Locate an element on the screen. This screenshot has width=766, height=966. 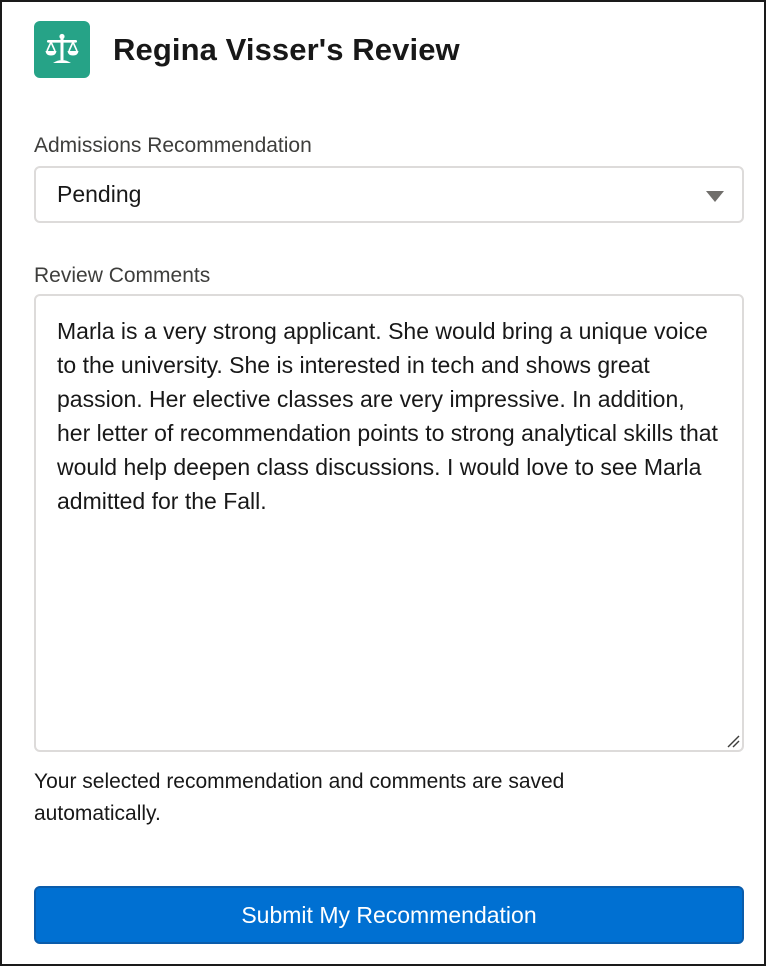
card-header: Regina Visser's Review is located at coordinates (247, 49).